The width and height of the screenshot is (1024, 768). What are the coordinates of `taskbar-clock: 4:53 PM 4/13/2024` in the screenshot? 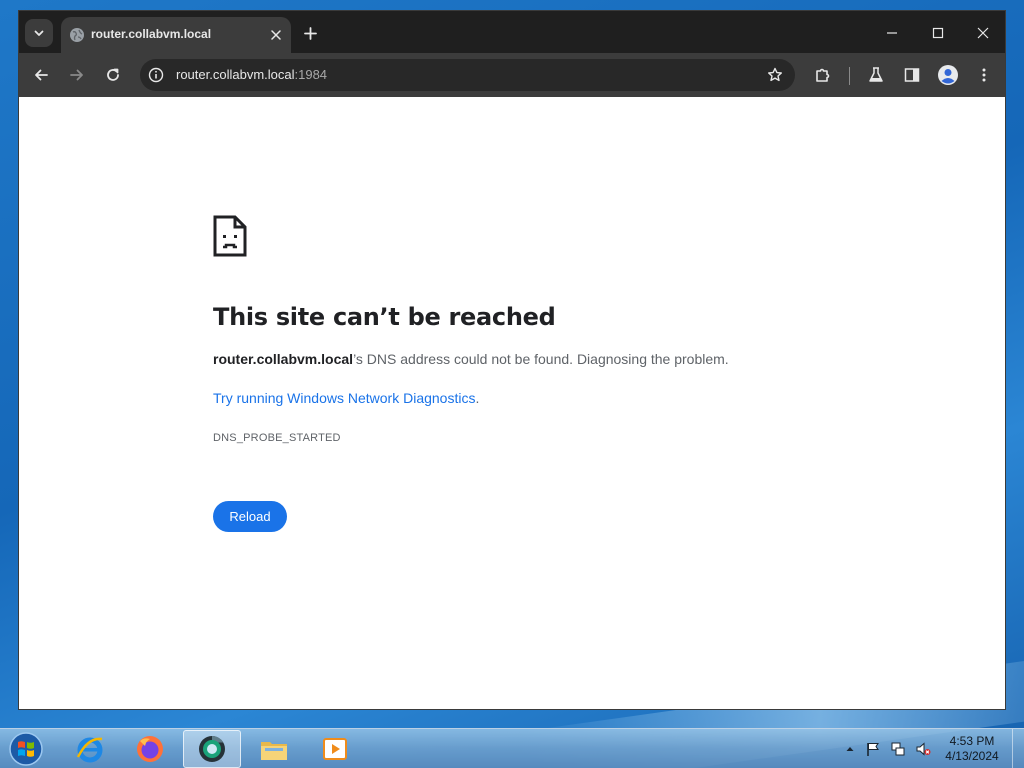 It's located at (972, 749).